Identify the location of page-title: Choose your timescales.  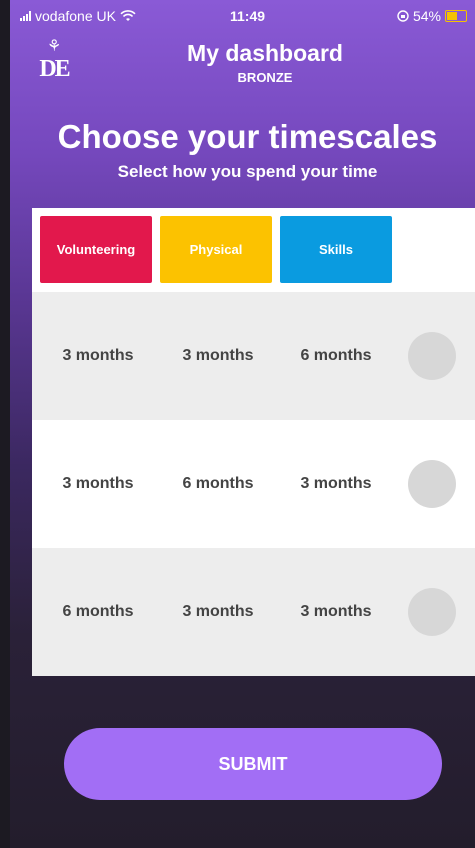
(247, 136).